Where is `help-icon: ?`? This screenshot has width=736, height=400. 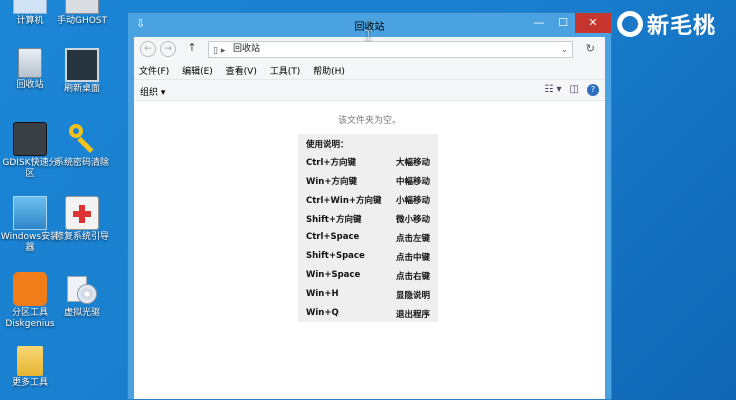 help-icon: ? is located at coordinates (593, 90).